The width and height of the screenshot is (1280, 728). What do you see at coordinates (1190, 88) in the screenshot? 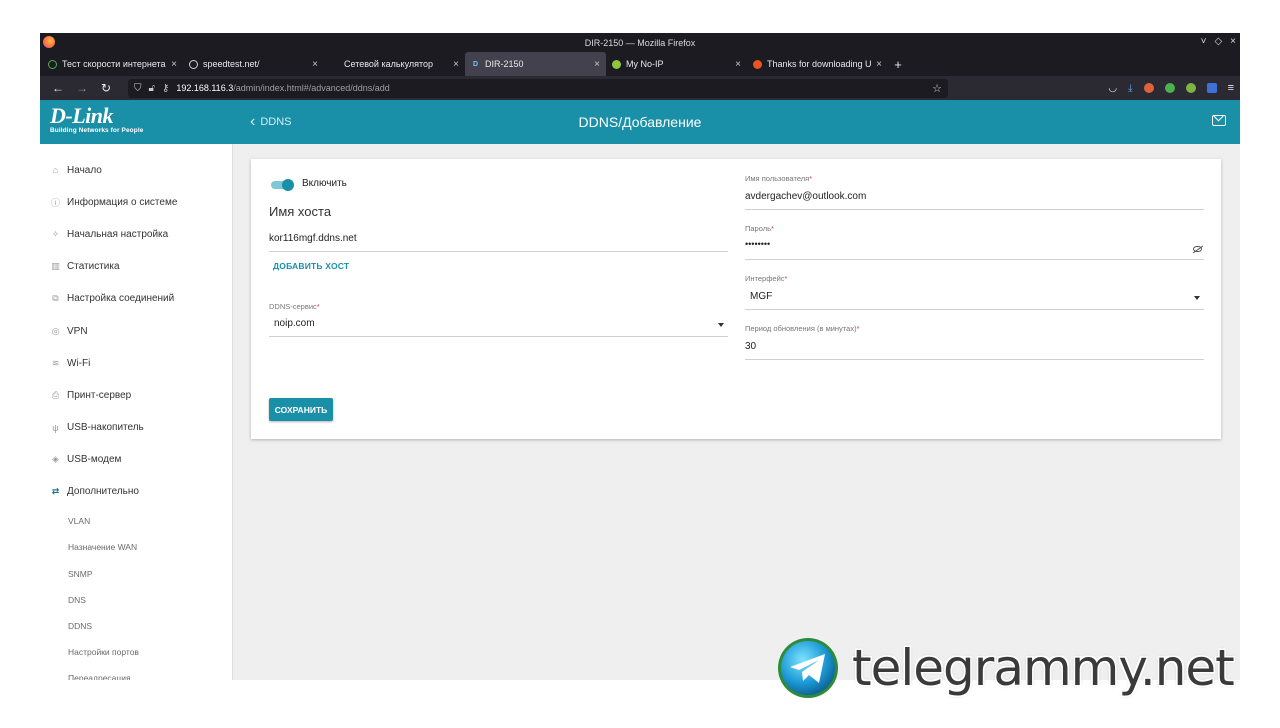
I see `extension-android-icon` at bounding box center [1190, 88].